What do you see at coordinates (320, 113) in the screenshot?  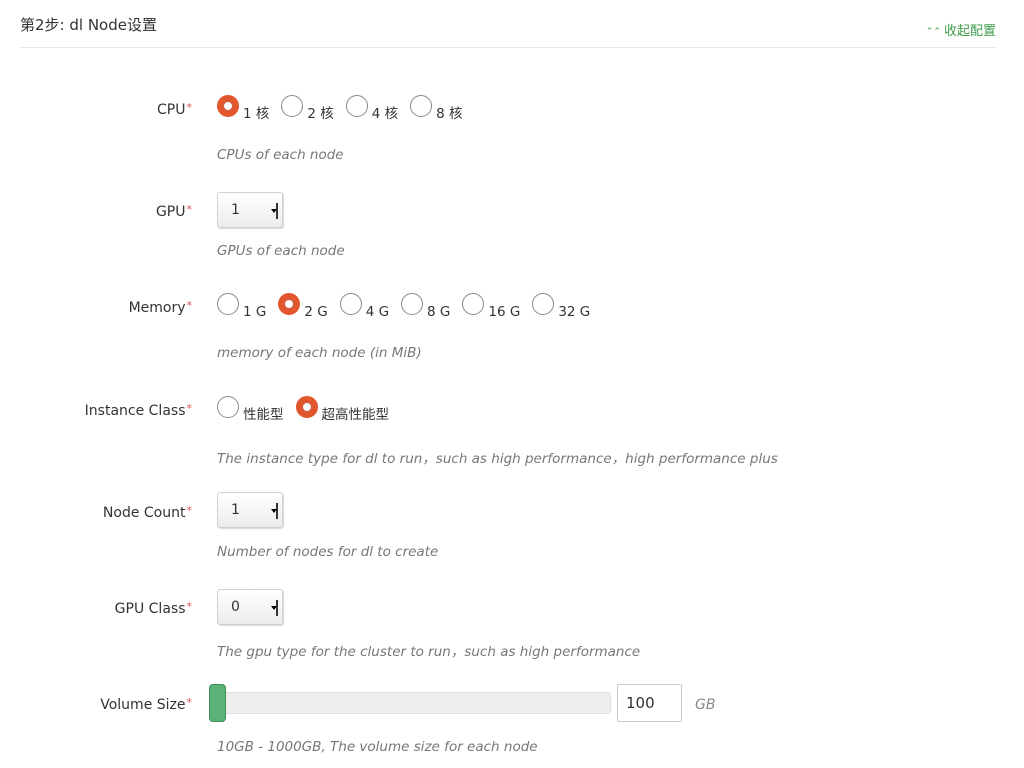 I see `cpu-option-label: 2 核` at bounding box center [320, 113].